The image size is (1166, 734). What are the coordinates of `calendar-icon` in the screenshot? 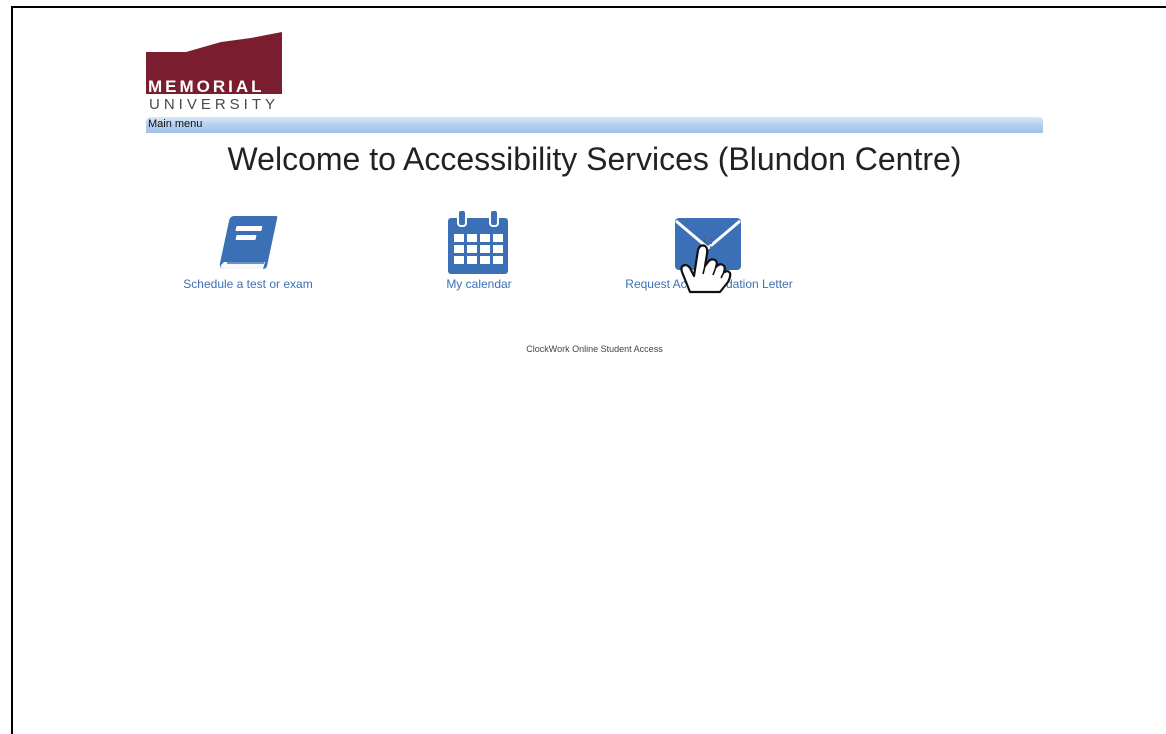 It's located at (478, 244).